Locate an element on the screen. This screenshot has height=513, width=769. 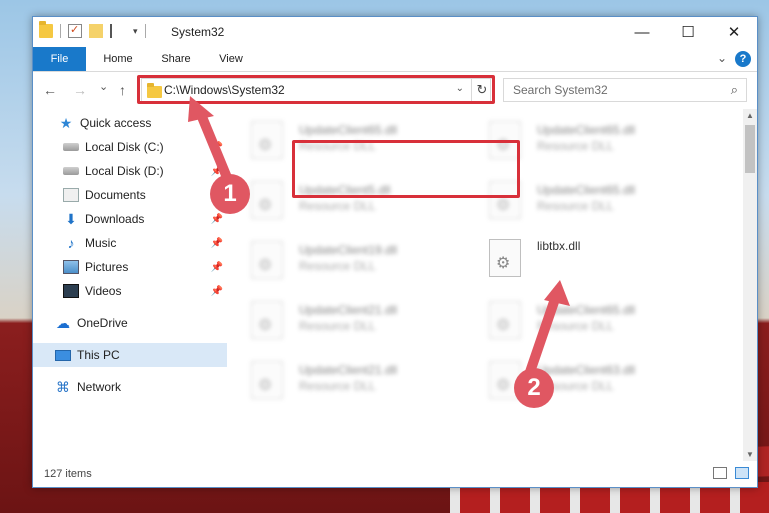
close-button: ✕ is located at coordinates (734, 32).